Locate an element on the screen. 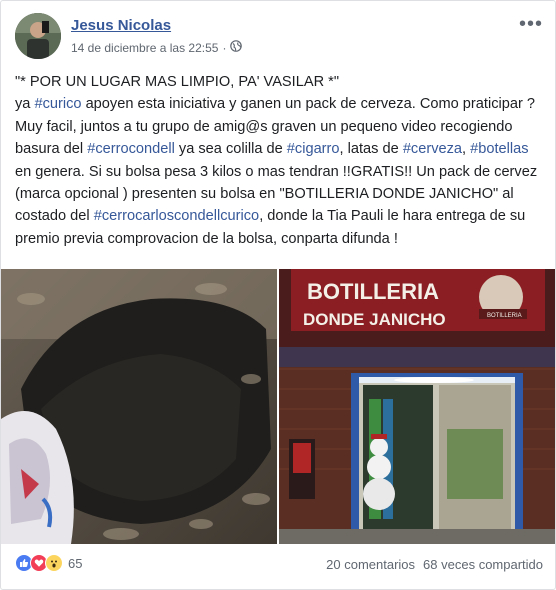 The image size is (556, 590). post-text-segment: , is located at coordinates (466, 149).